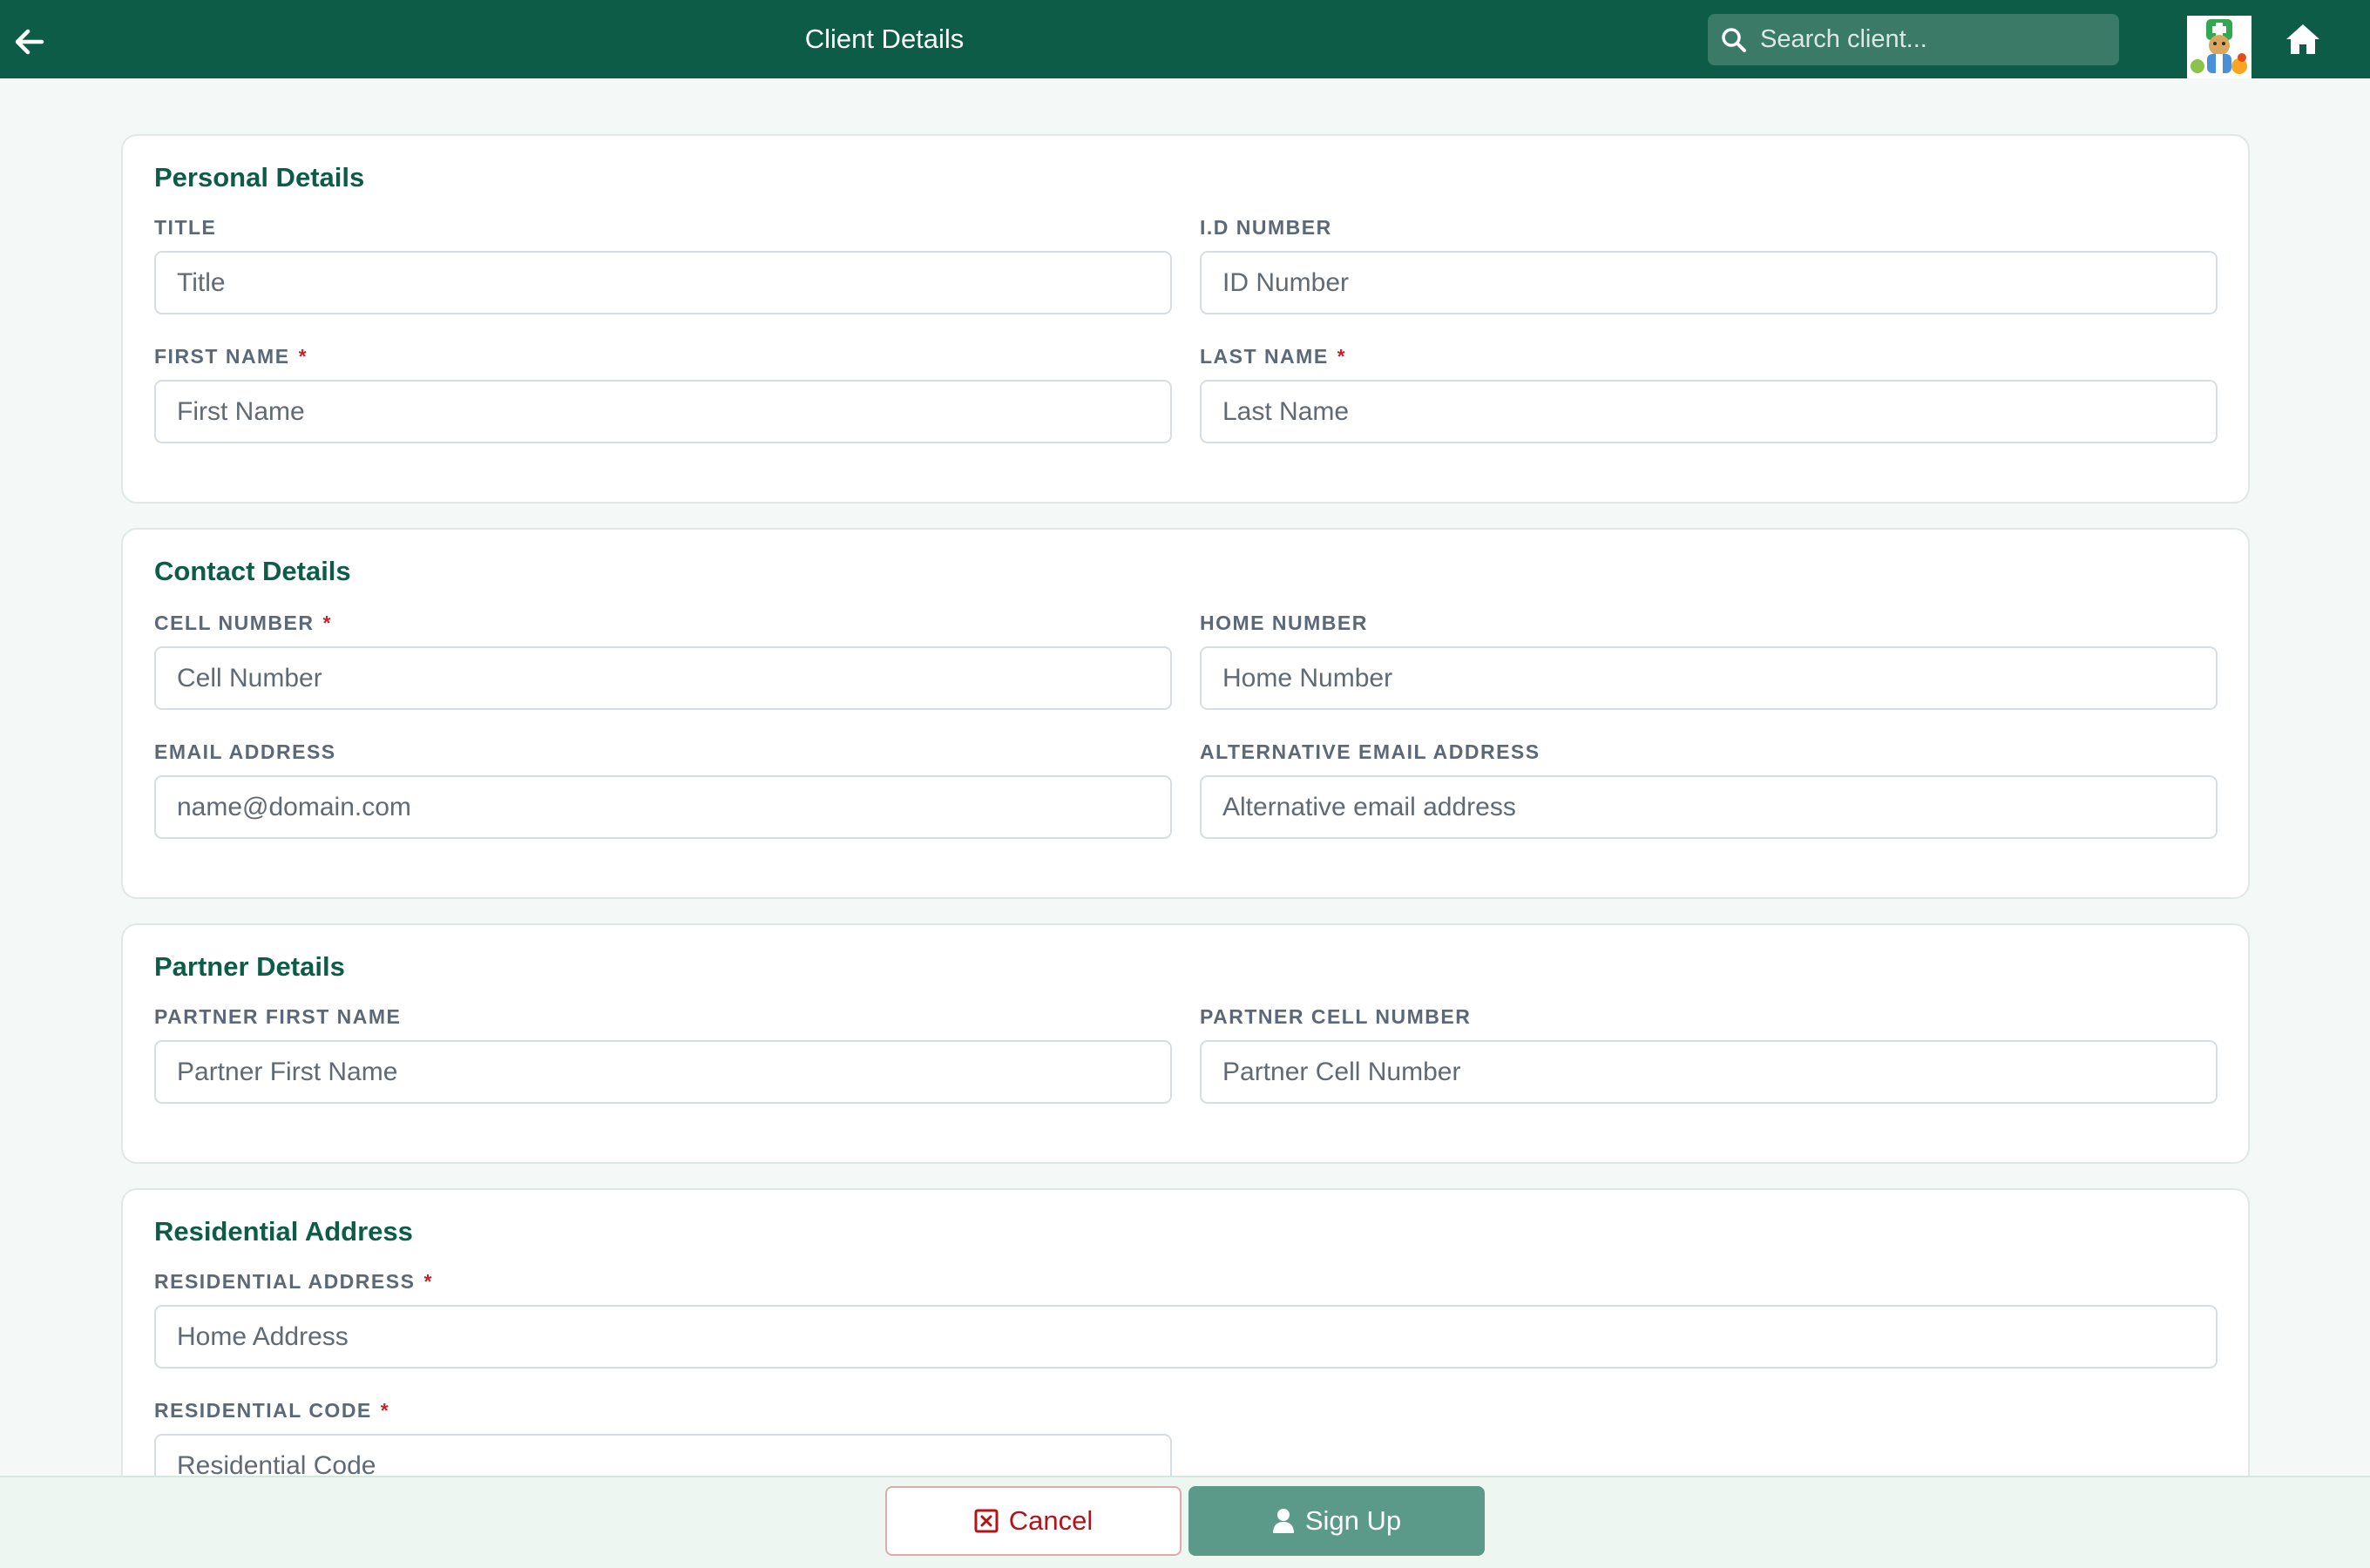 The height and width of the screenshot is (1568, 2370). Describe the element at coordinates (1185, 39) in the screenshot. I see `app-header: Client Details` at that location.